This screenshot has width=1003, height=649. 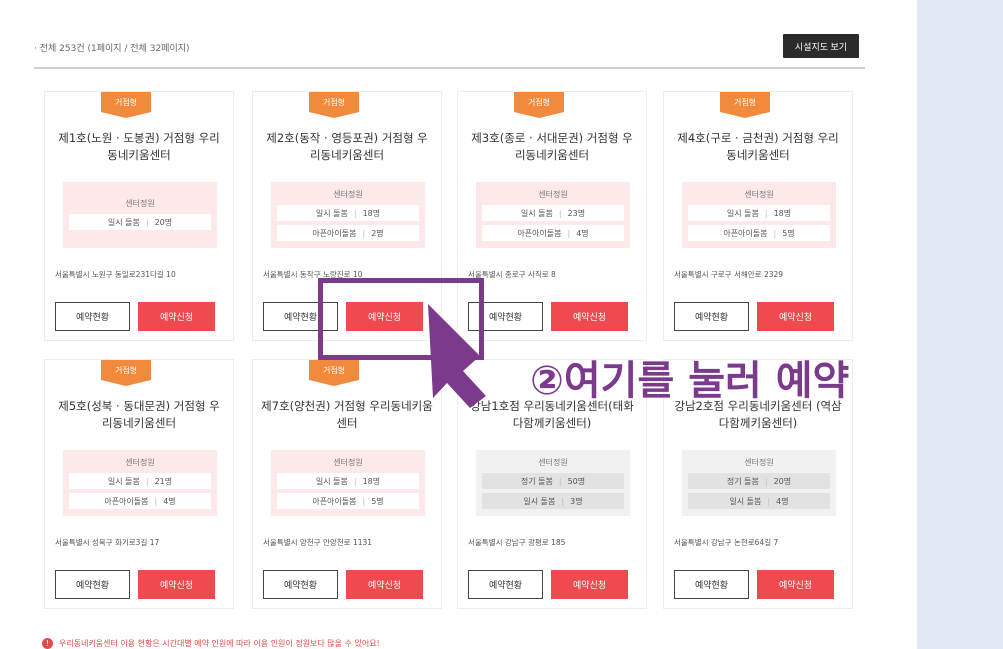 I want to click on center-address: 서울특별시 구로구 서해안로 2329, so click(x=729, y=274).